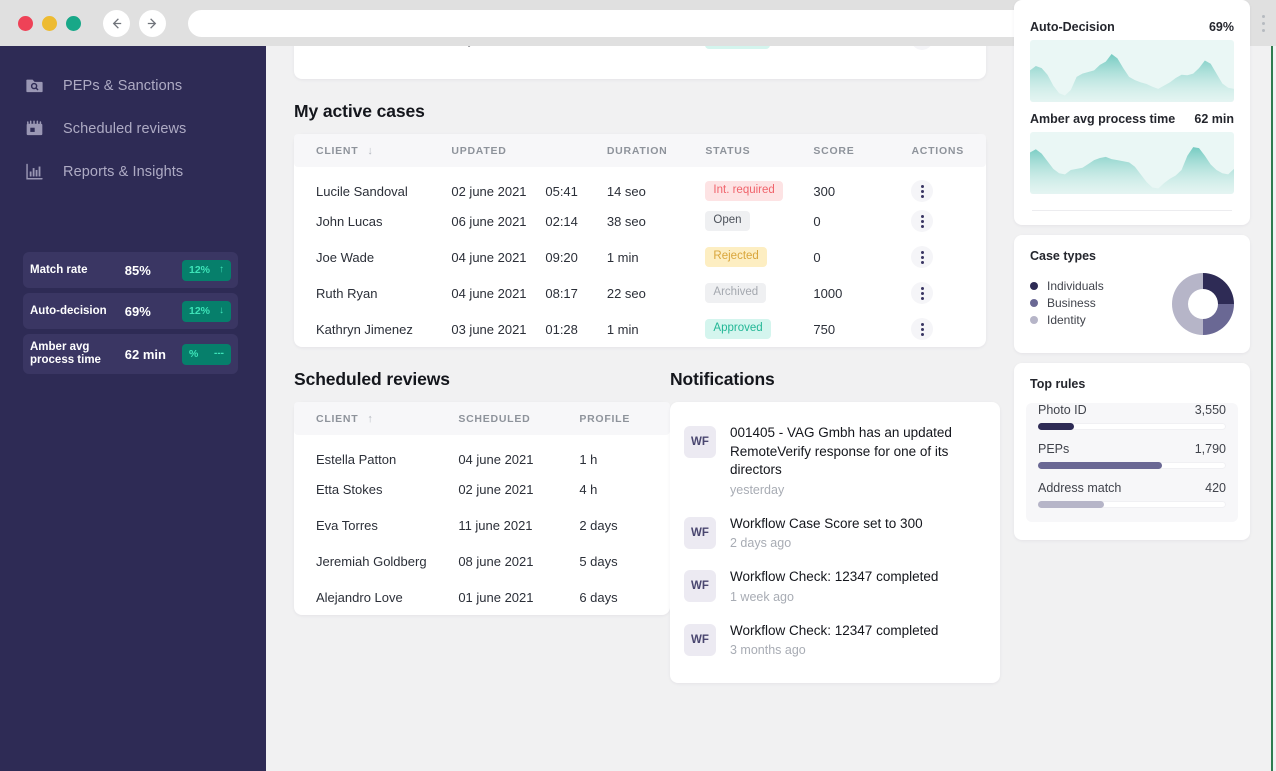  What do you see at coordinates (152, 23) in the screenshot?
I see `forward-button` at bounding box center [152, 23].